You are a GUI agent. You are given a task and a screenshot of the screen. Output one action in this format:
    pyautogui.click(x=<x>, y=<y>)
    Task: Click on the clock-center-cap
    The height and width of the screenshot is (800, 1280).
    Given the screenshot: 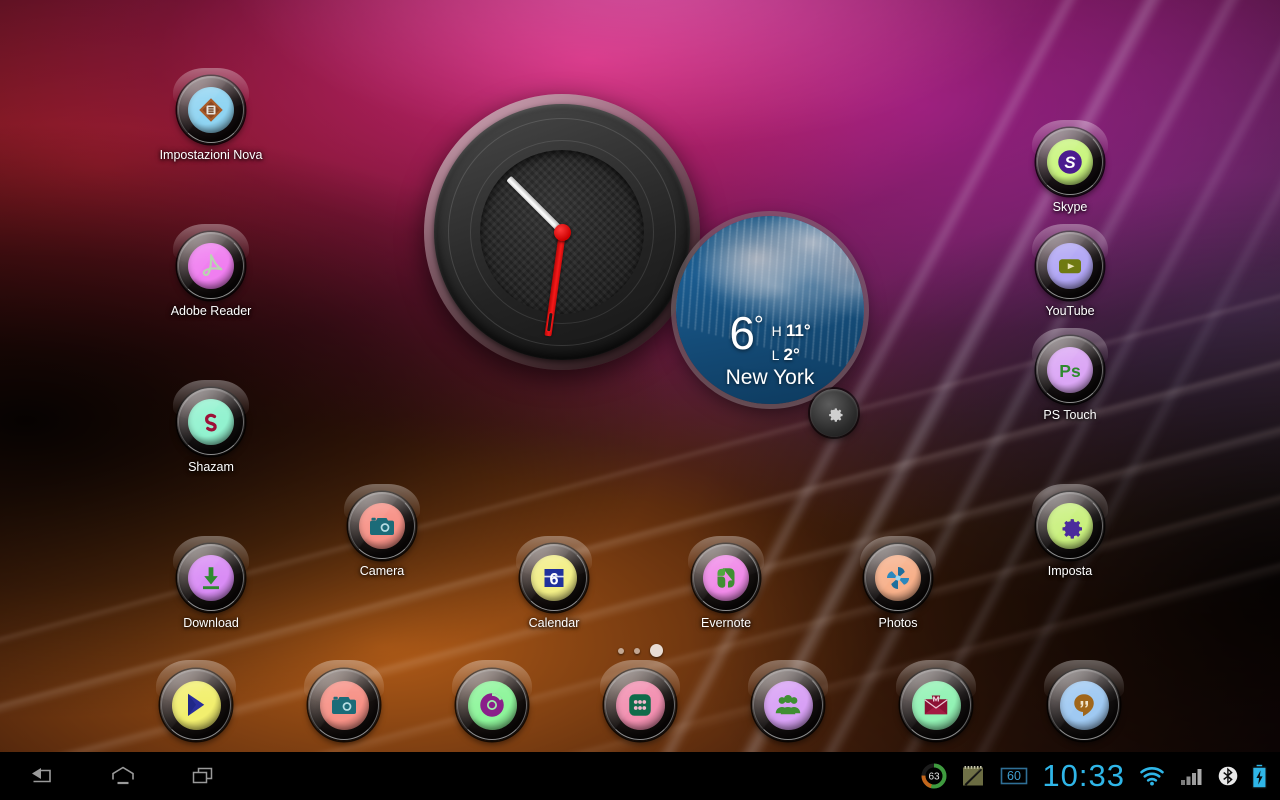 What is the action you would take?
    pyautogui.click(x=562, y=232)
    